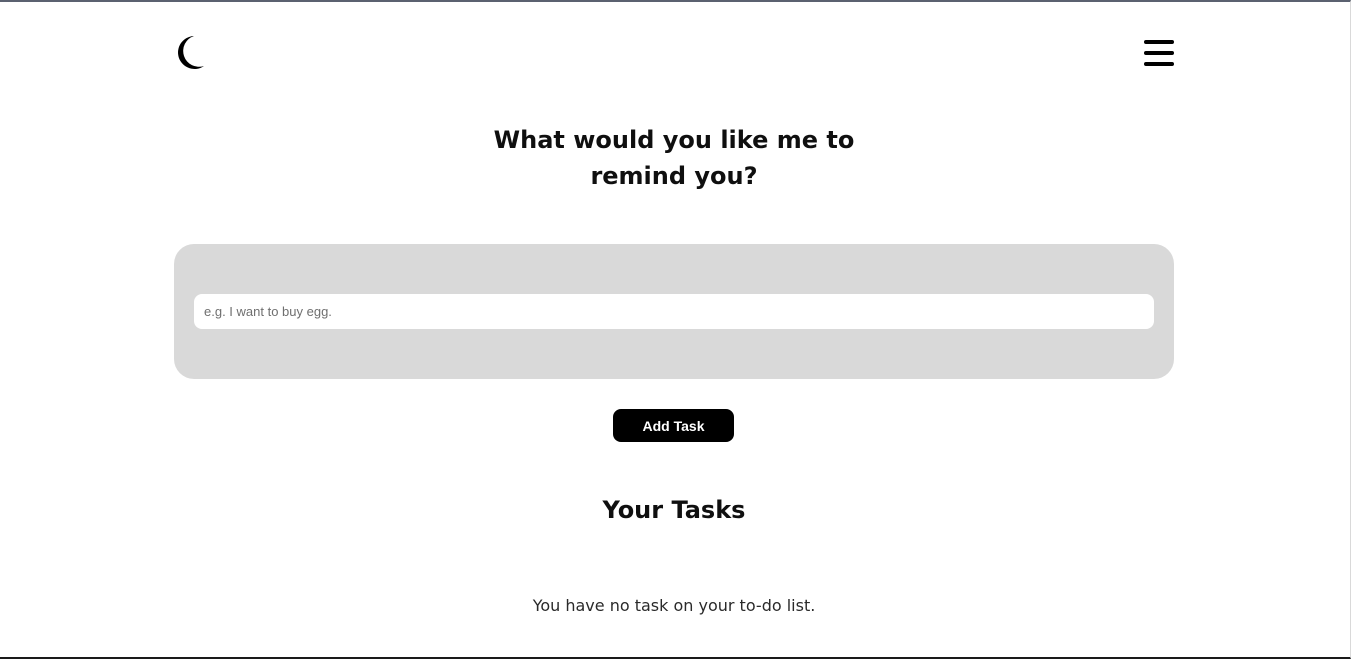  I want to click on task-input, so click(674, 311).